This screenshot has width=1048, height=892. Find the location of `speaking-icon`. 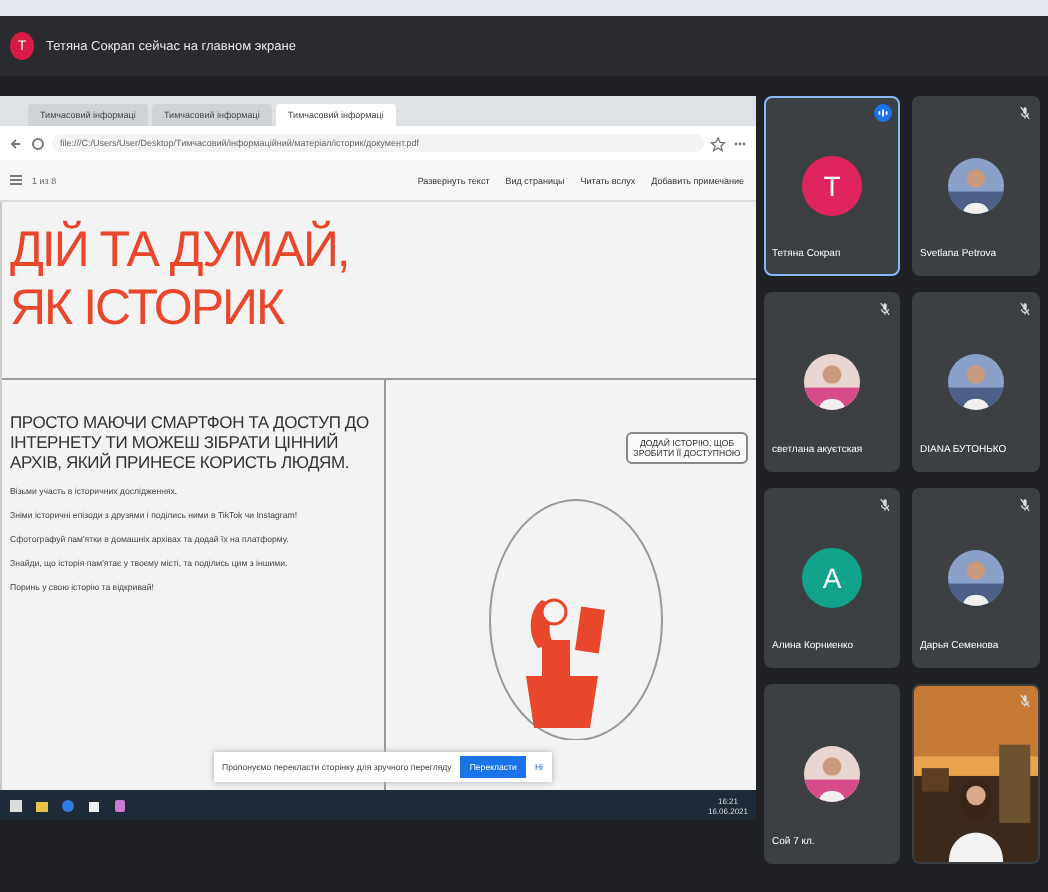

speaking-icon is located at coordinates (883, 113).